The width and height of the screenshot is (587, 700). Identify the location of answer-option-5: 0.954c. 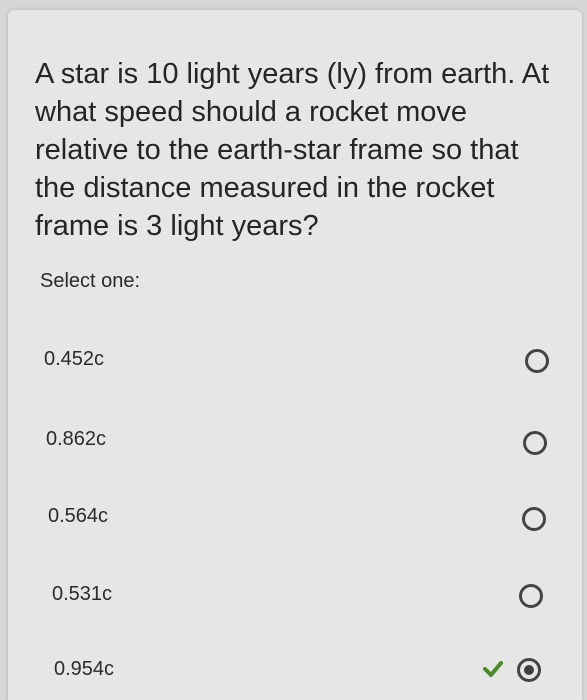
(295, 670).